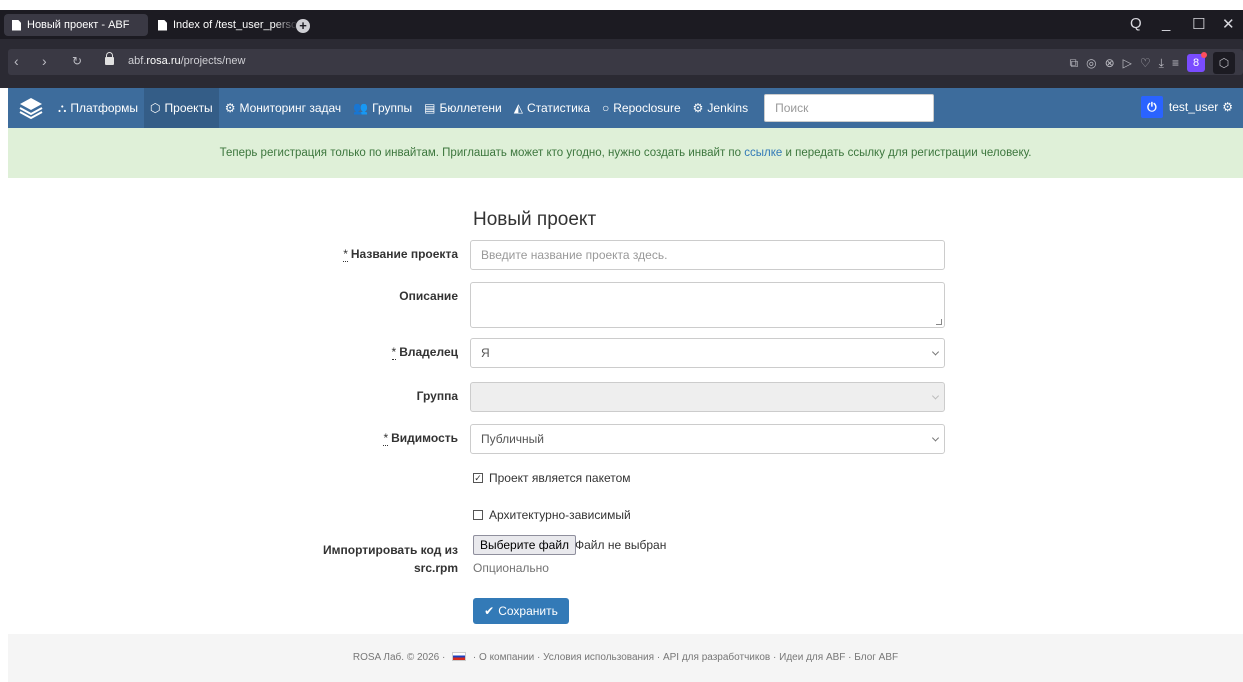 The height and width of the screenshot is (682, 1243). Describe the element at coordinates (716, 657) in the screenshot. I see `footer-link-api: API для разработчиков` at that location.